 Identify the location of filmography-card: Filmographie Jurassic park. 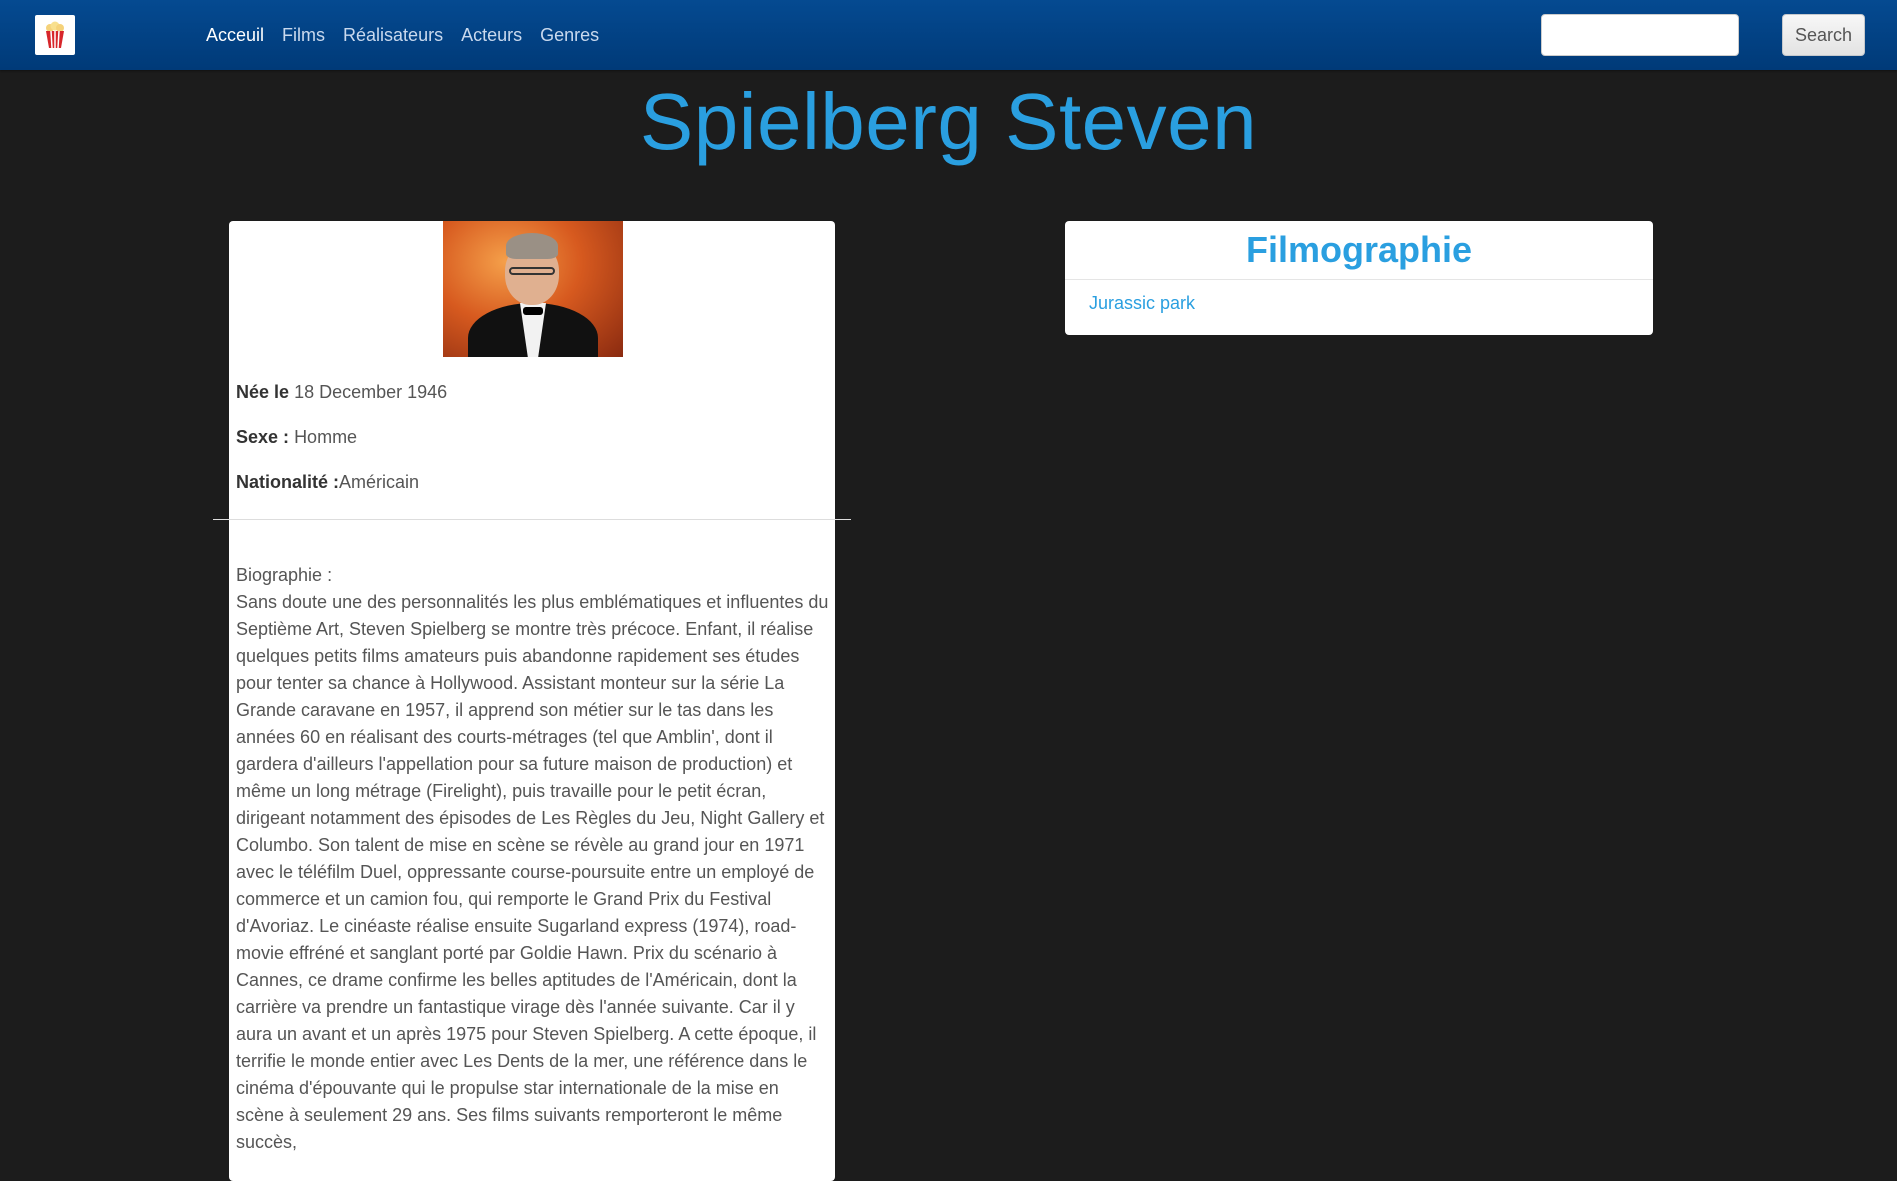
(1359, 278).